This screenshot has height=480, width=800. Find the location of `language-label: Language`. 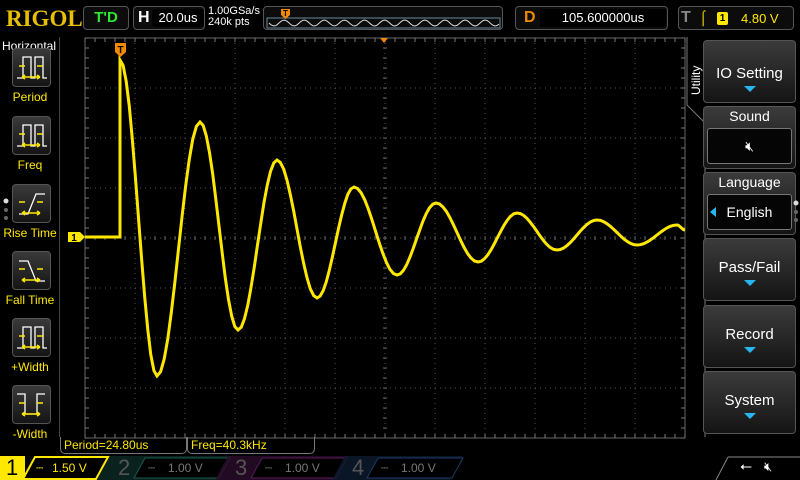

language-label: Language is located at coordinates (749, 182).